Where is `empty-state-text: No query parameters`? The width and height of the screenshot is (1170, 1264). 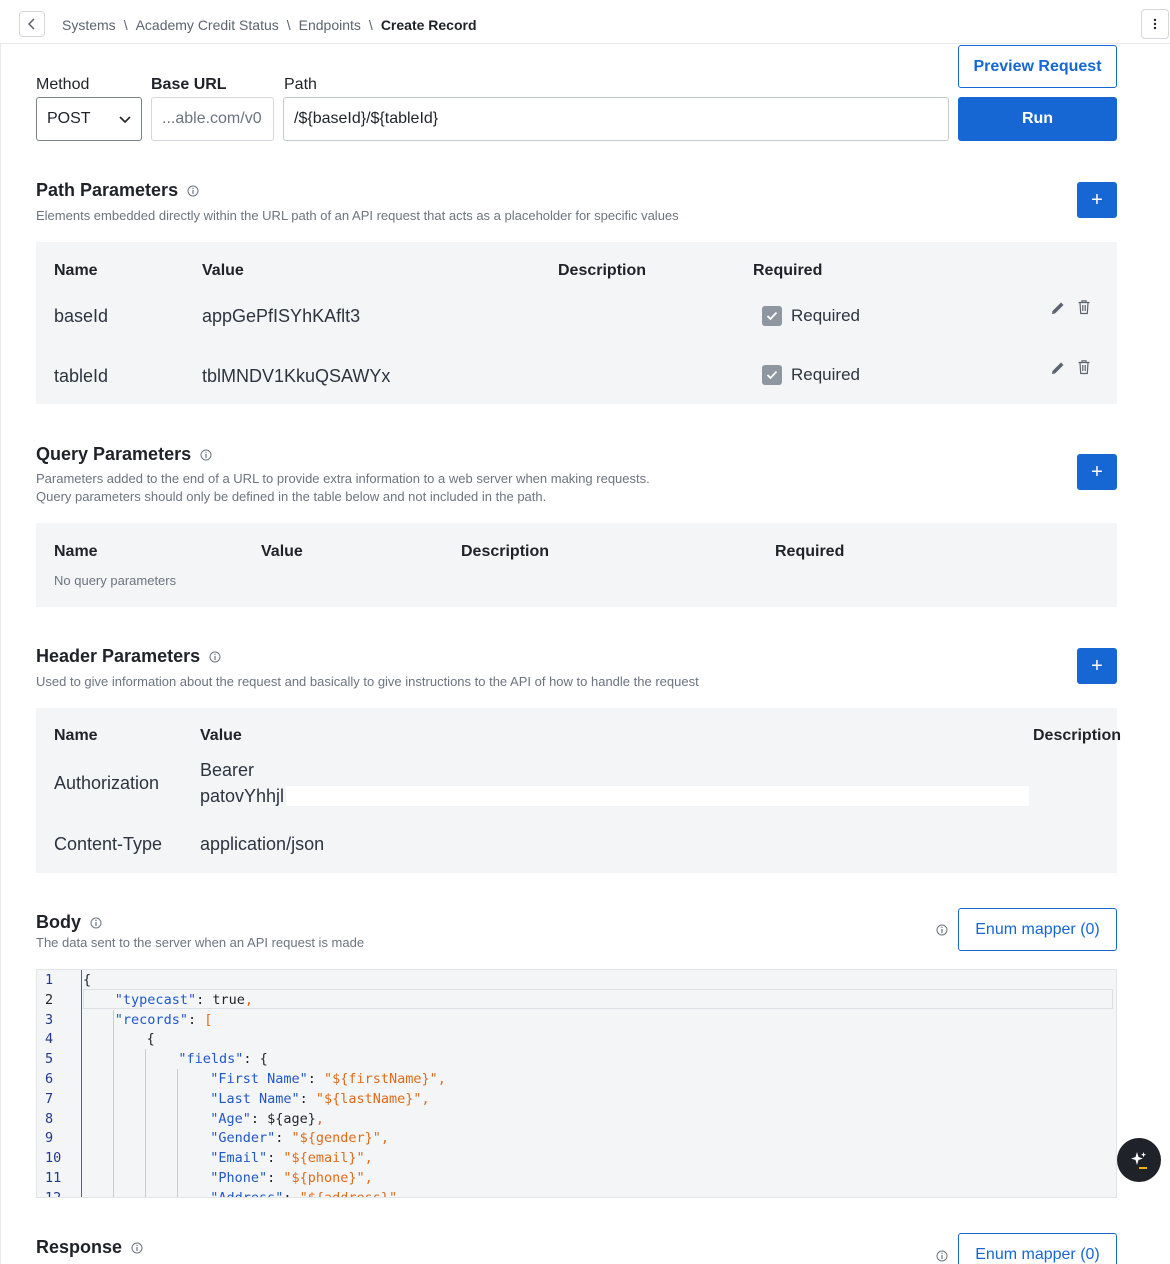 empty-state-text: No query parameters is located at coordinates (115, 580).